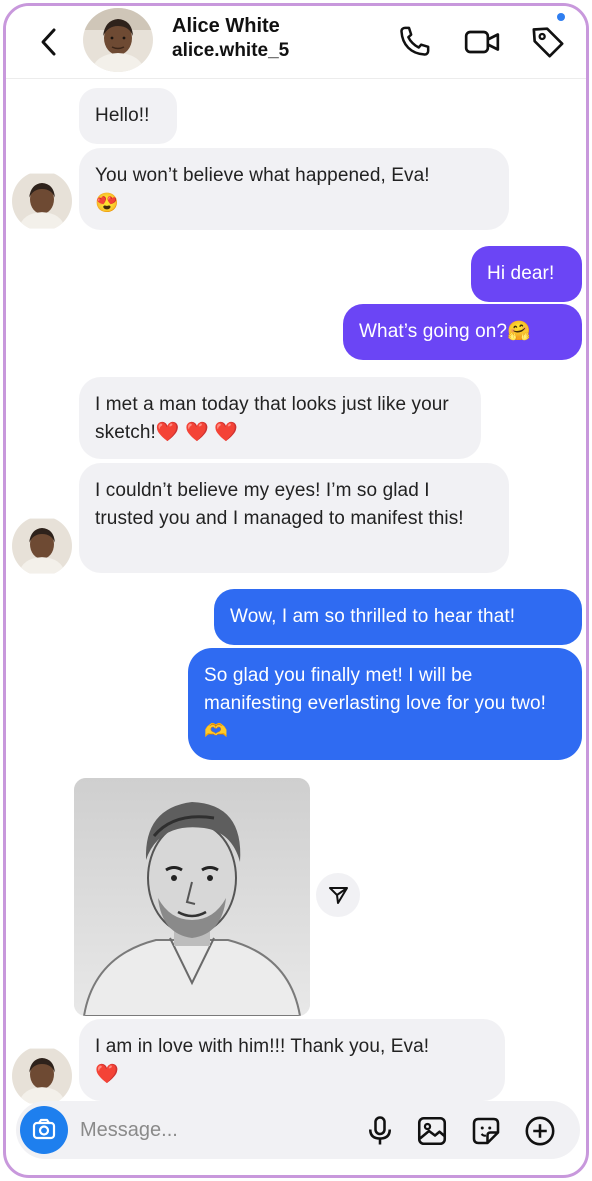 The image size is (592, 1181). What do you see at coordinates (262, 175) in the screenshot?
I see `message-text: You won’t believe what happened, Eva!` at bounding box center [262, 175].